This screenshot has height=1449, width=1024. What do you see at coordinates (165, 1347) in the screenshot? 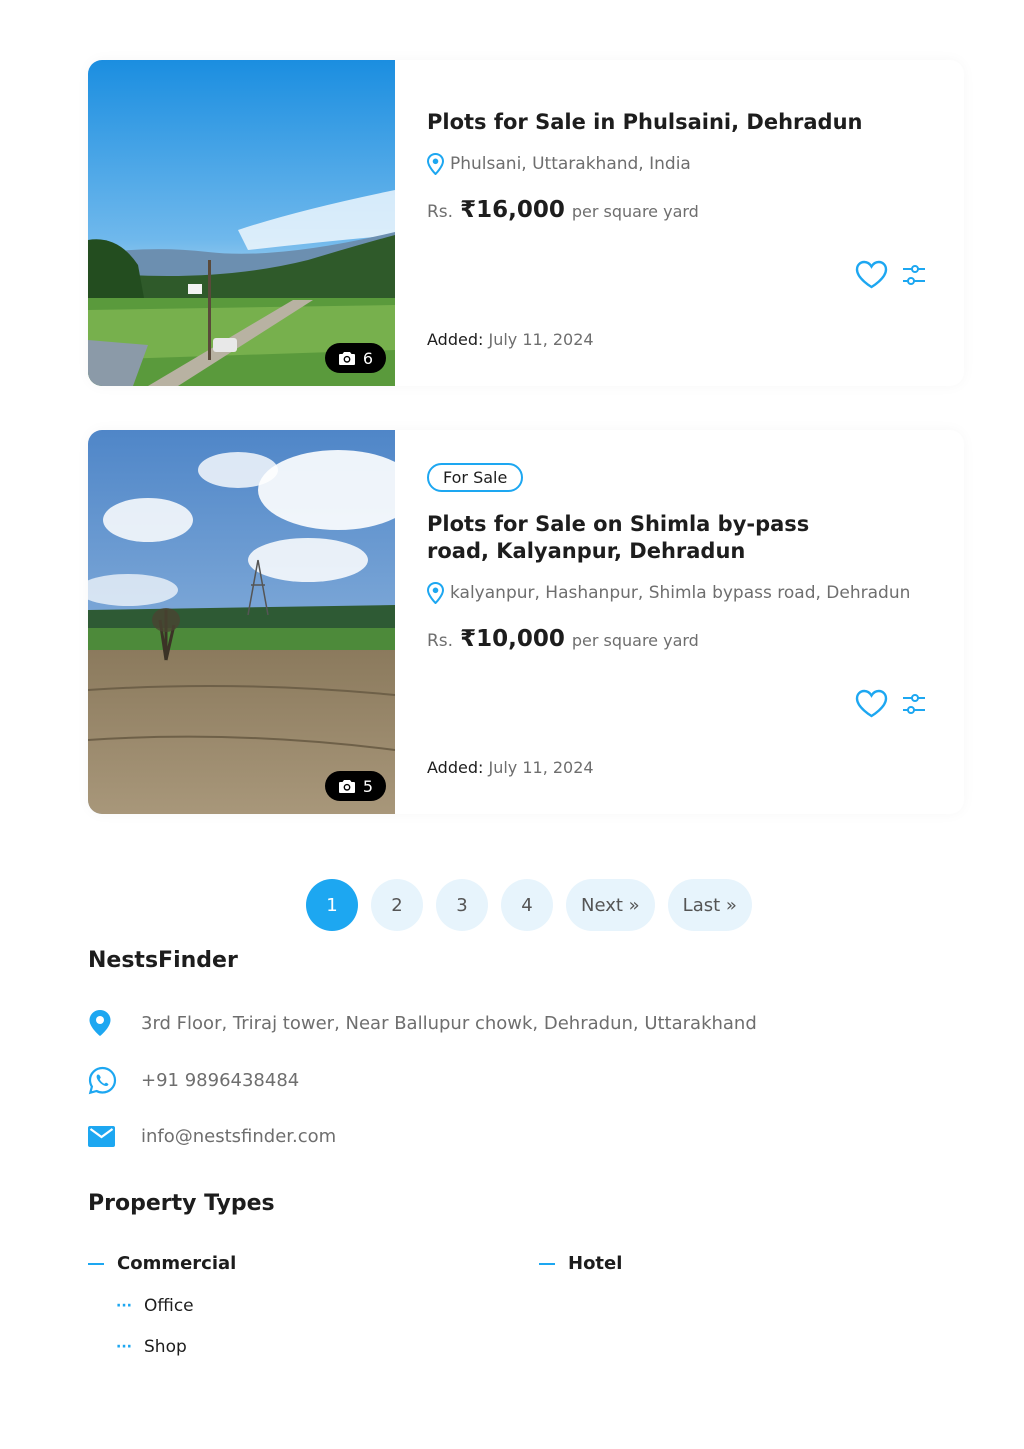
I see `property-subtype-label: Shop` at bounding box center [165, 1347].